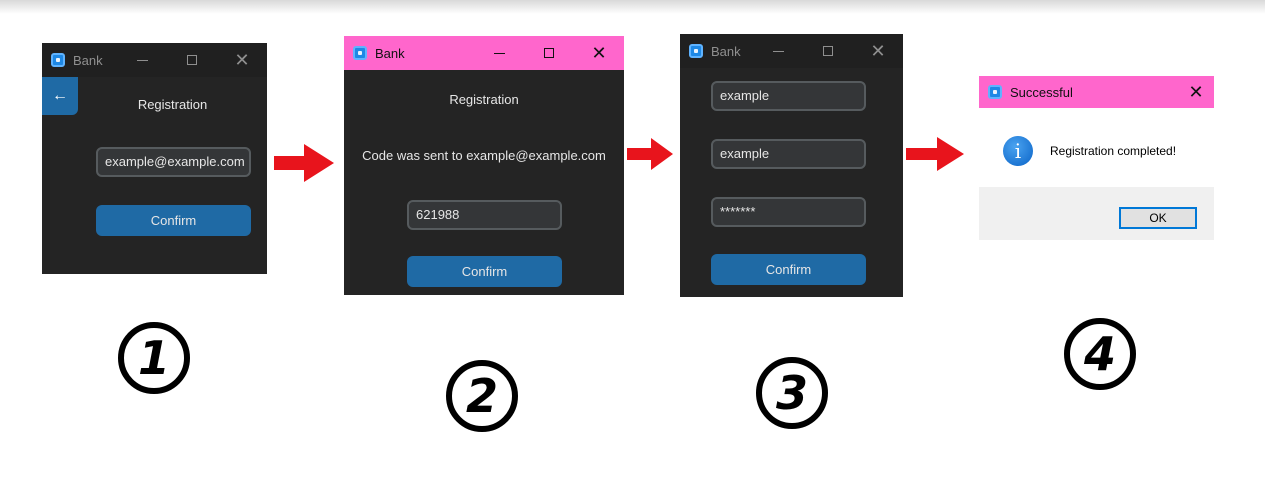 This screenshot has height=481, width=1265. Describe the element at coordinates (1096, 213) in the screenshot. I see `dialog-footer: OK` at that location.